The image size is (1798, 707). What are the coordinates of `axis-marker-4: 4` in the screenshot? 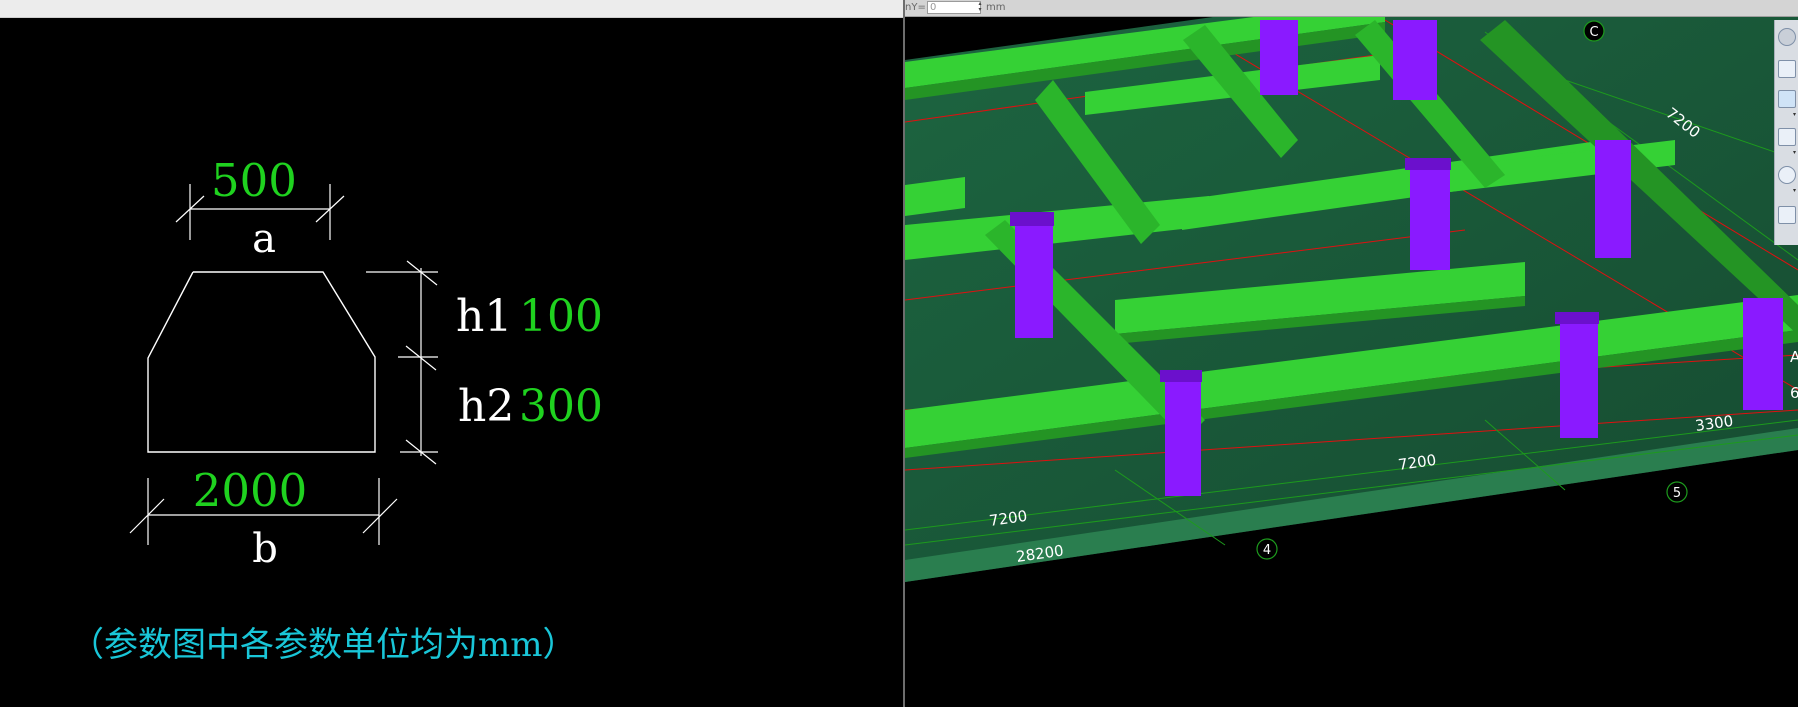 It's located at (1267, 549).